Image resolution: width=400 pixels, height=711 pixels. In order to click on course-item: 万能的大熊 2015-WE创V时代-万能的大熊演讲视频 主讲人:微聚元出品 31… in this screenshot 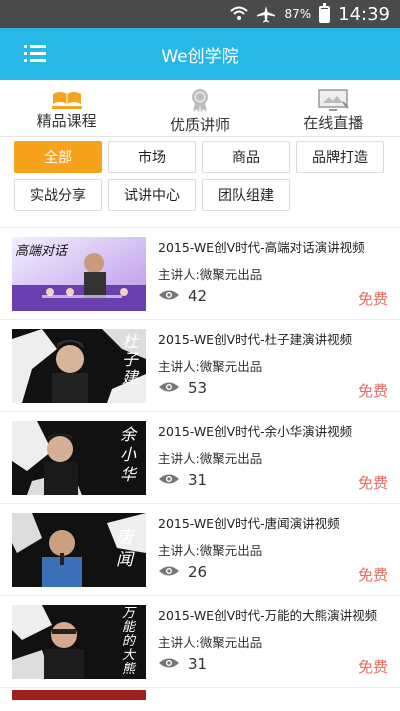, I will do `click(200, 642)`.